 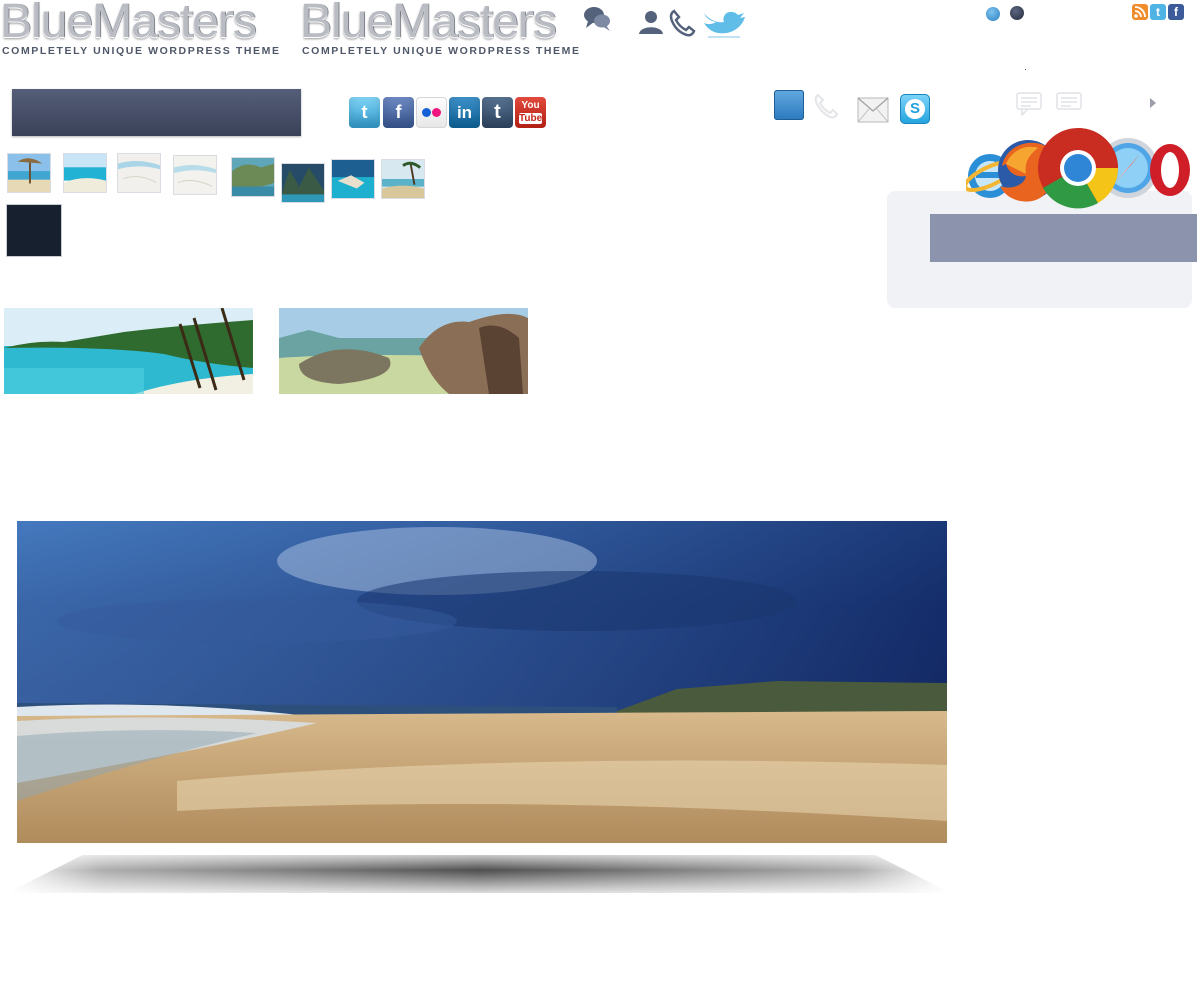 What do you see at coordinates (530, 105) in the screenshot?
I see `youtube-you: You` at bounding box center [530, 105].